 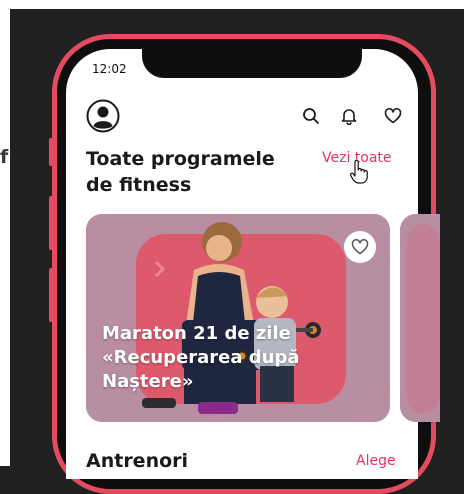 What do you see at coordinates (311, 116) in the screenshot?
I see `search-icon` at bounding box center [311, 116].